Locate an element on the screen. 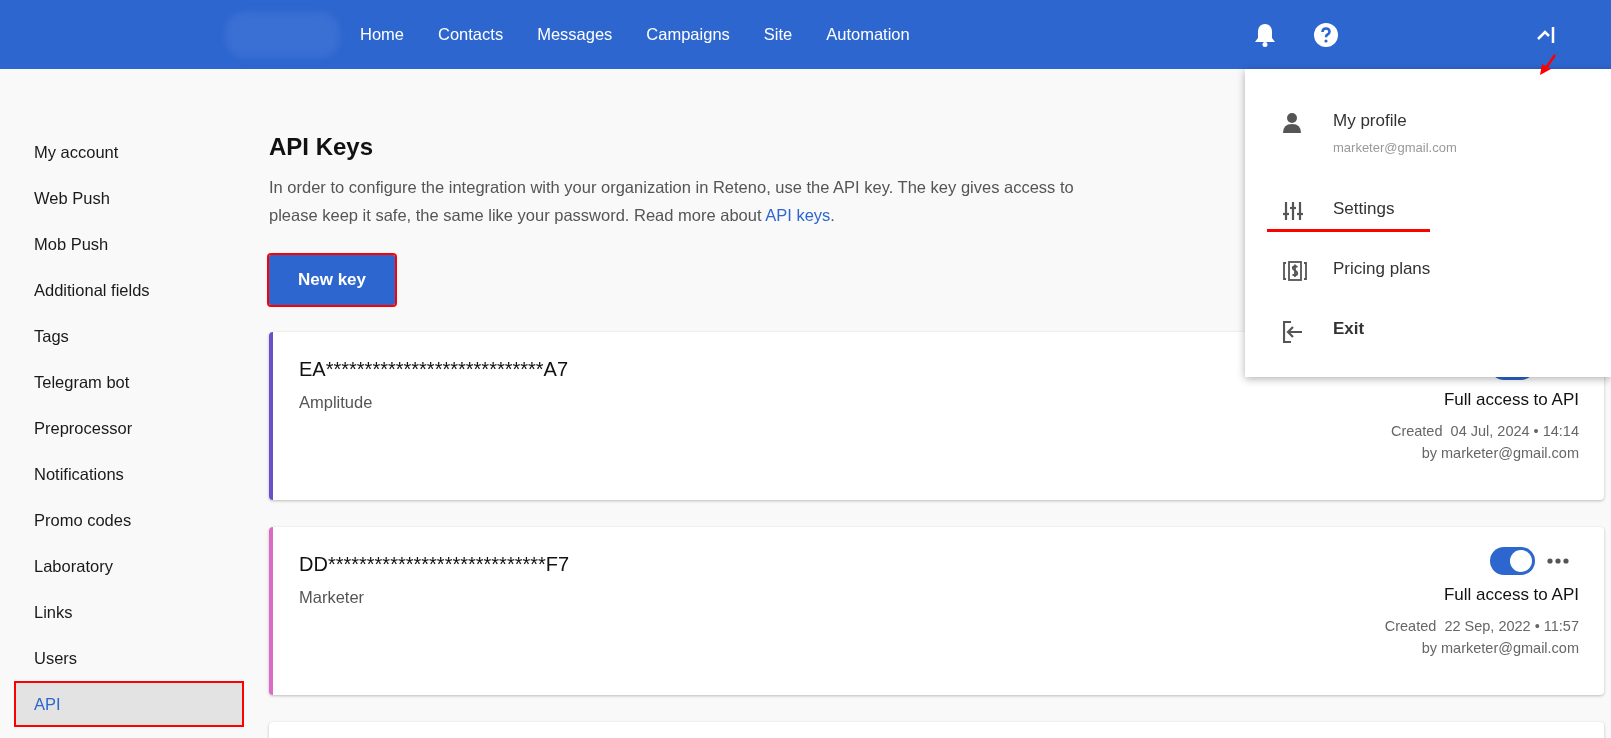 The width and height of the screenshot is (1611, 738). sidebar-item: Laboratory is located at coordinates (129, 566).